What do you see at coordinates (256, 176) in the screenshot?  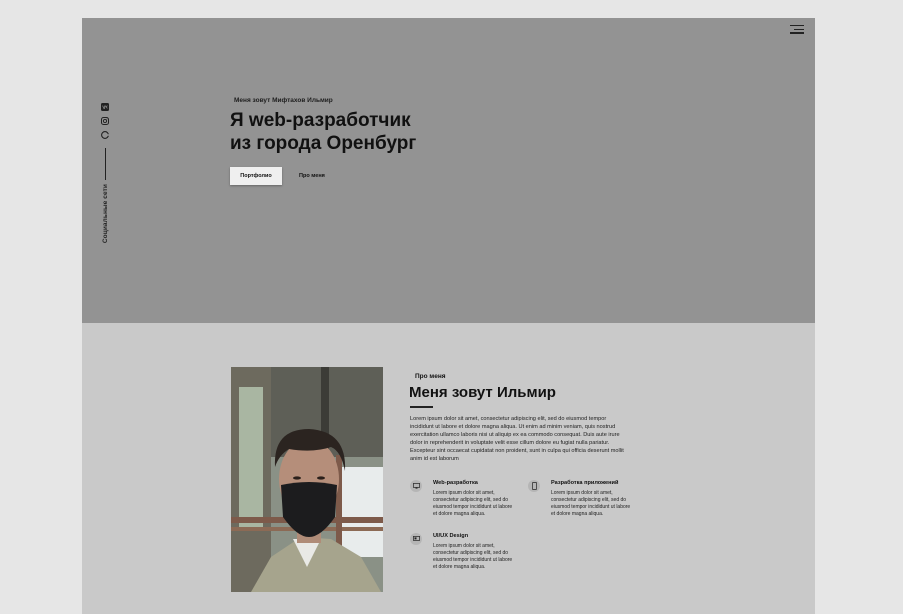 I see `portfolio-button: Портфолио` at bounding box center [256, 176].